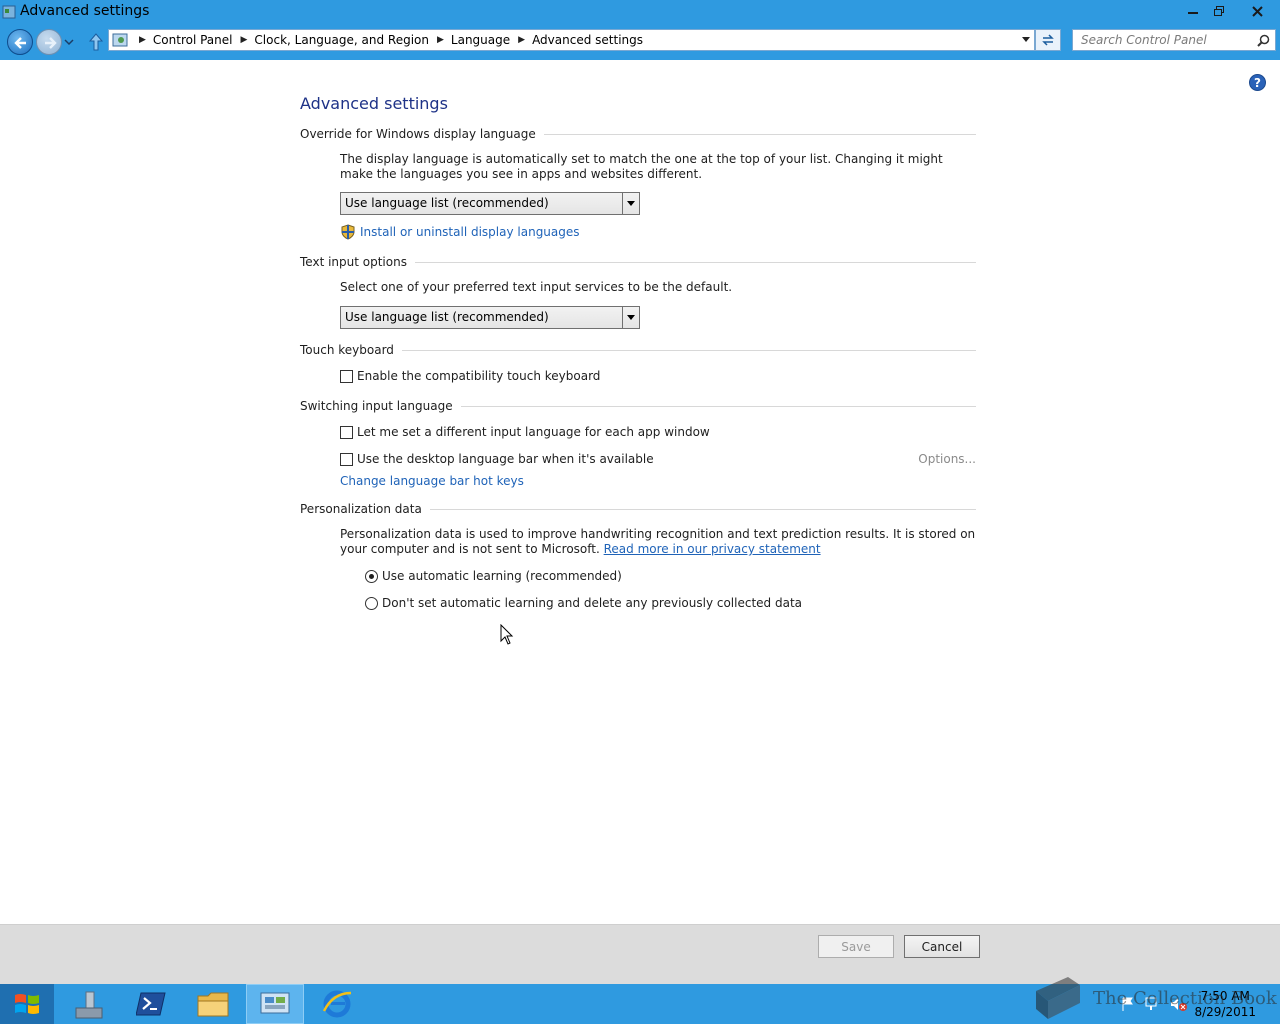  What do you see at coordinates (480, 40) in the screenshot?
I see `breadcrumb-language: Language` at bounding box center [480, 40].